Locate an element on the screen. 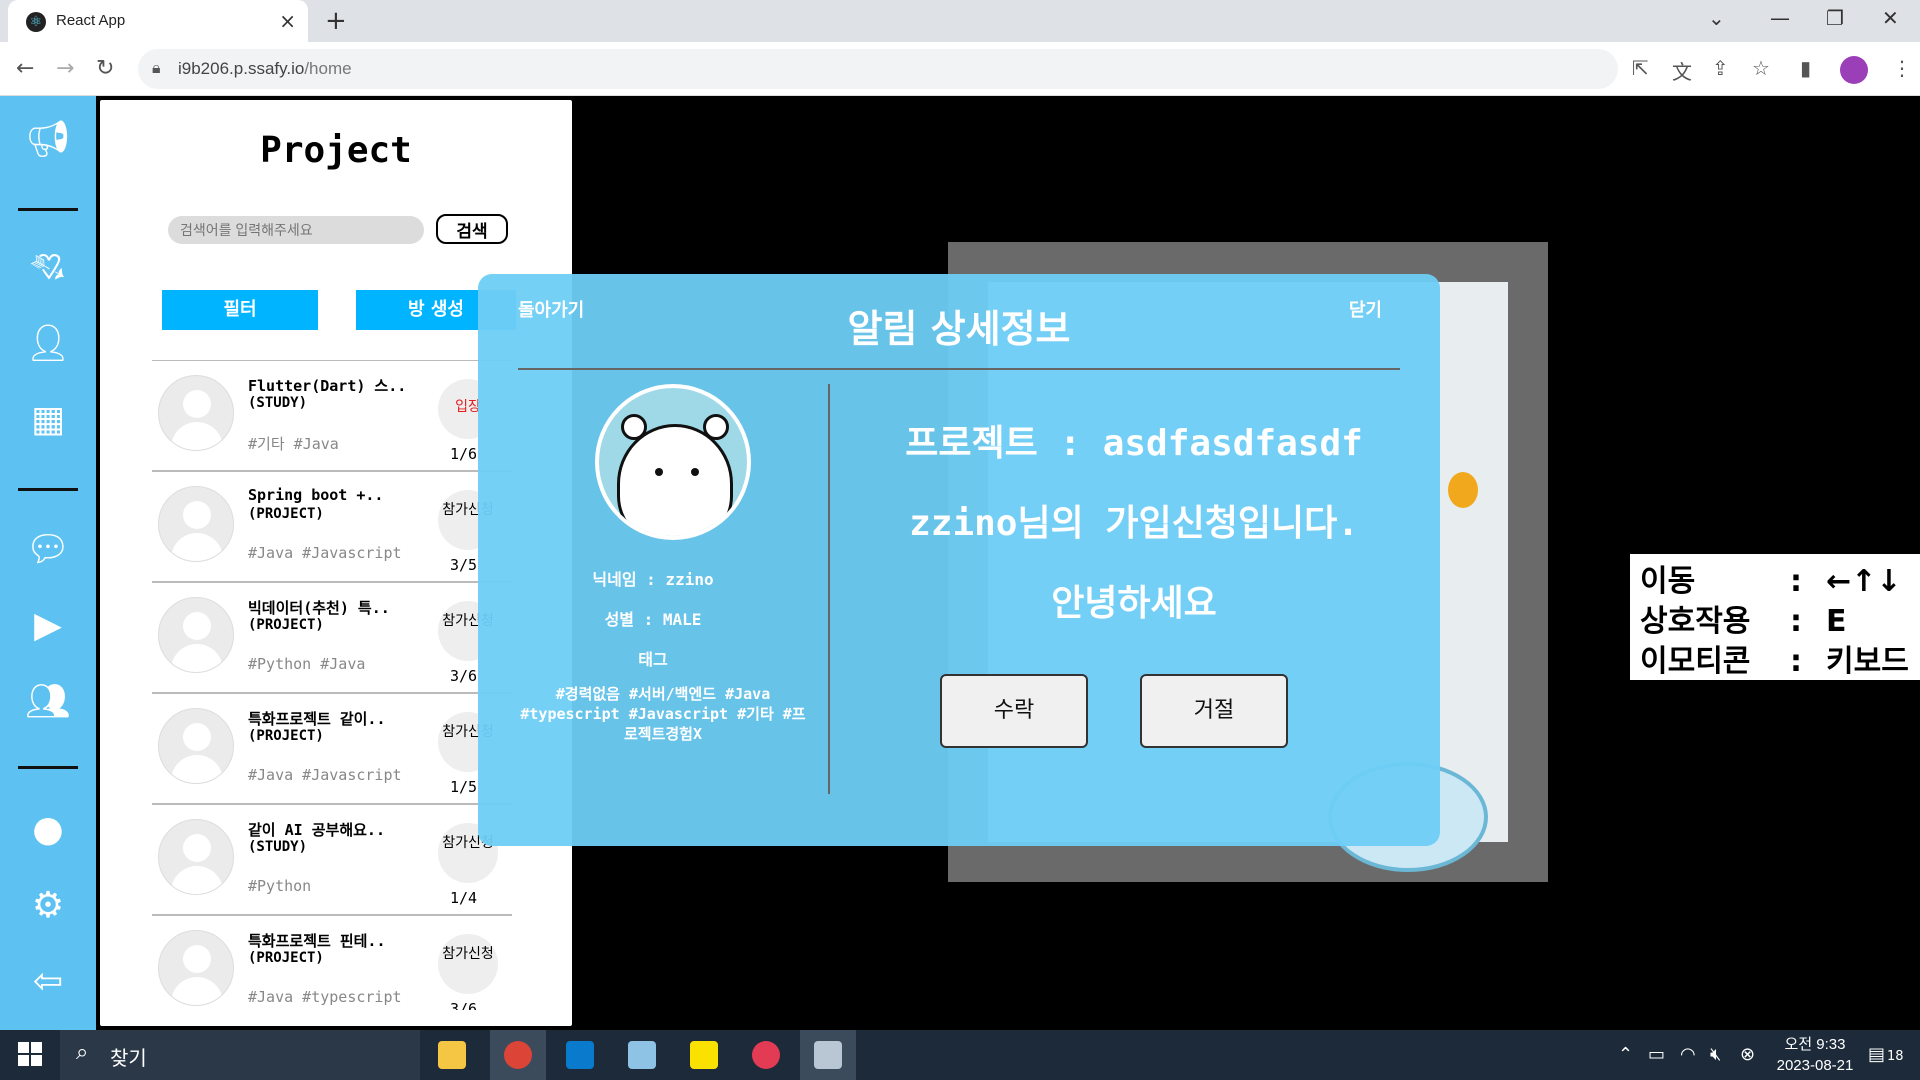 The image size is (1920, 1080). room-name: 빅데이터(추천) 특.. is located at coordinates (319, 608).